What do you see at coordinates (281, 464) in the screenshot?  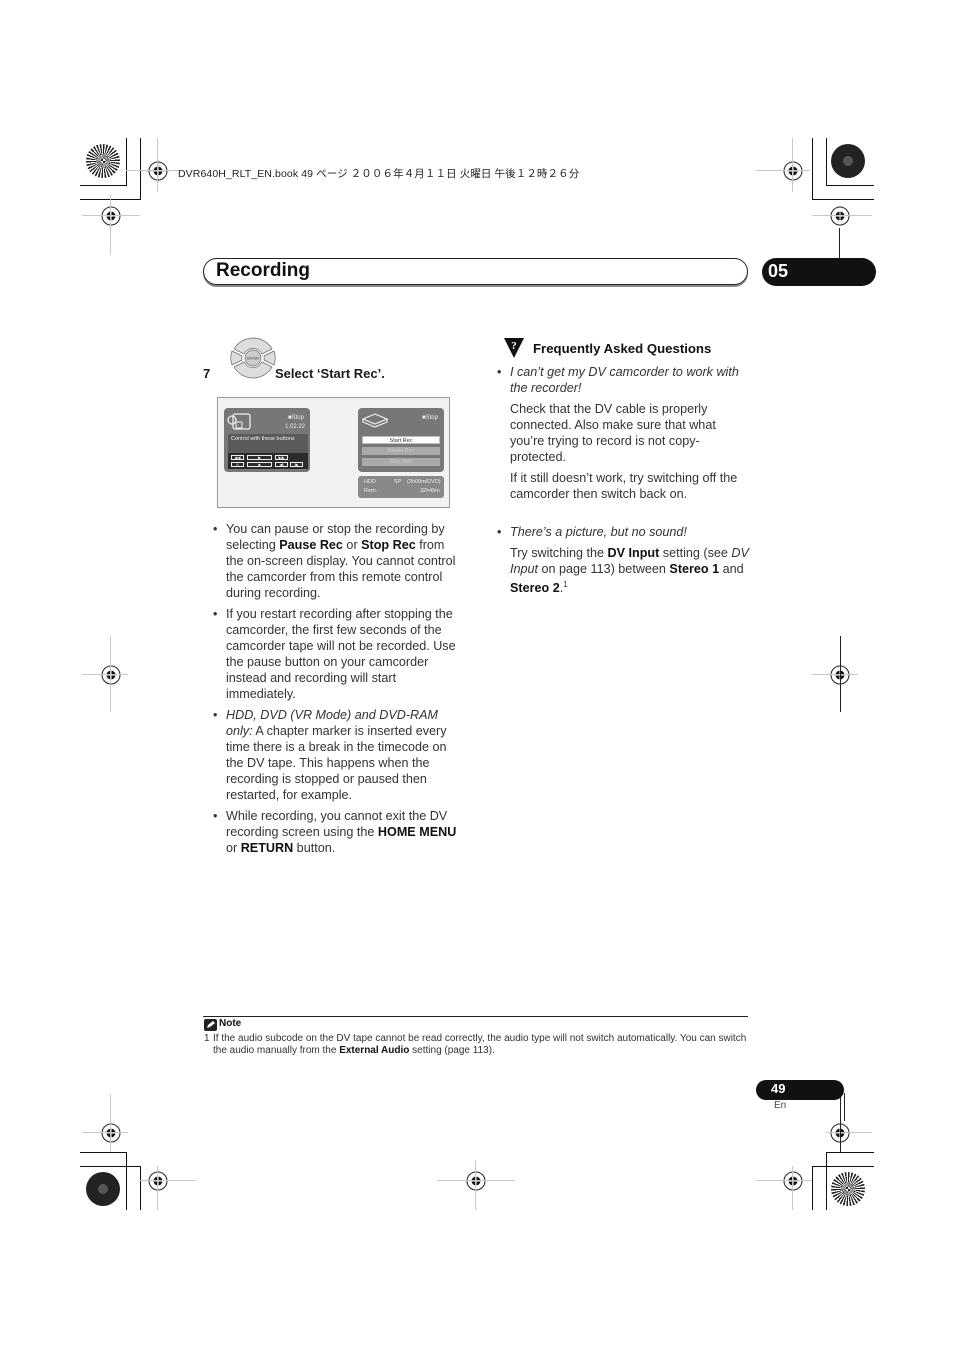 I see `step-back-button: ◀I` at bounding box center [281, 464].